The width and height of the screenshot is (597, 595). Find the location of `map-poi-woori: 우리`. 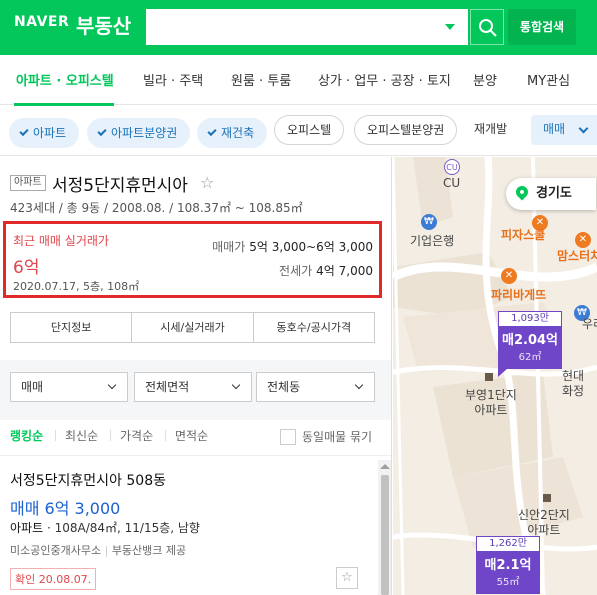

map-poi-woori: 우리 is located at coordinates (589, 324).